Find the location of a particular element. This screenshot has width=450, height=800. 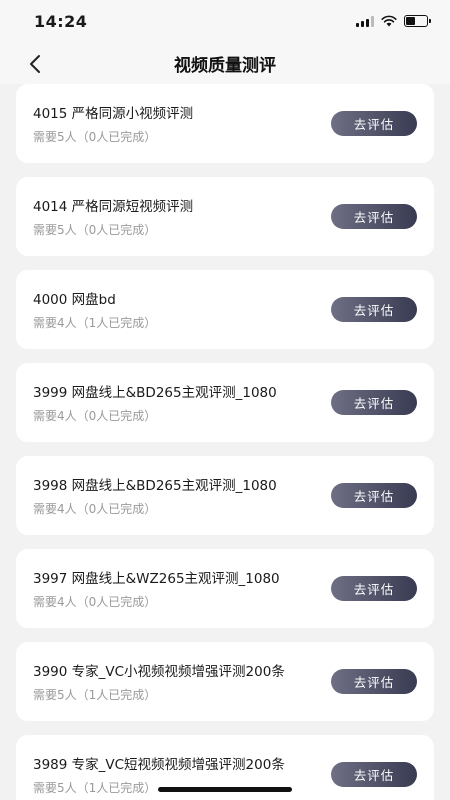

page-title: 视频质量测评 is located at coordinates (225, 66).